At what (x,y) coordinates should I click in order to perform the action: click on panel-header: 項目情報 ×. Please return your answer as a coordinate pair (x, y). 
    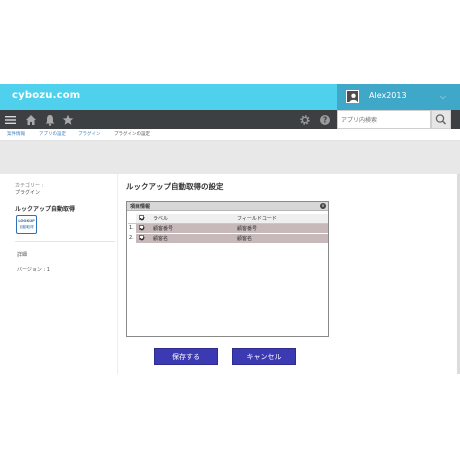
    Looking at the image, I should click on (227, 206).